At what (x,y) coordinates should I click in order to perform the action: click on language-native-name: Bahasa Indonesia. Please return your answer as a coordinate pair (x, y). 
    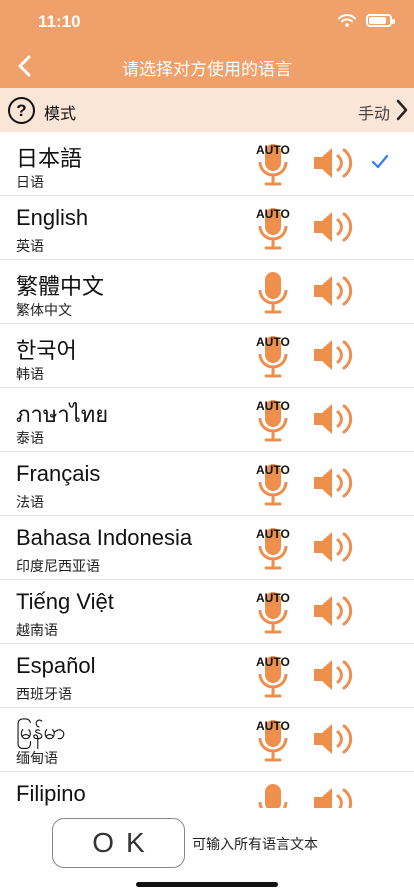
    Looking at the image, I should click on (104, 537).